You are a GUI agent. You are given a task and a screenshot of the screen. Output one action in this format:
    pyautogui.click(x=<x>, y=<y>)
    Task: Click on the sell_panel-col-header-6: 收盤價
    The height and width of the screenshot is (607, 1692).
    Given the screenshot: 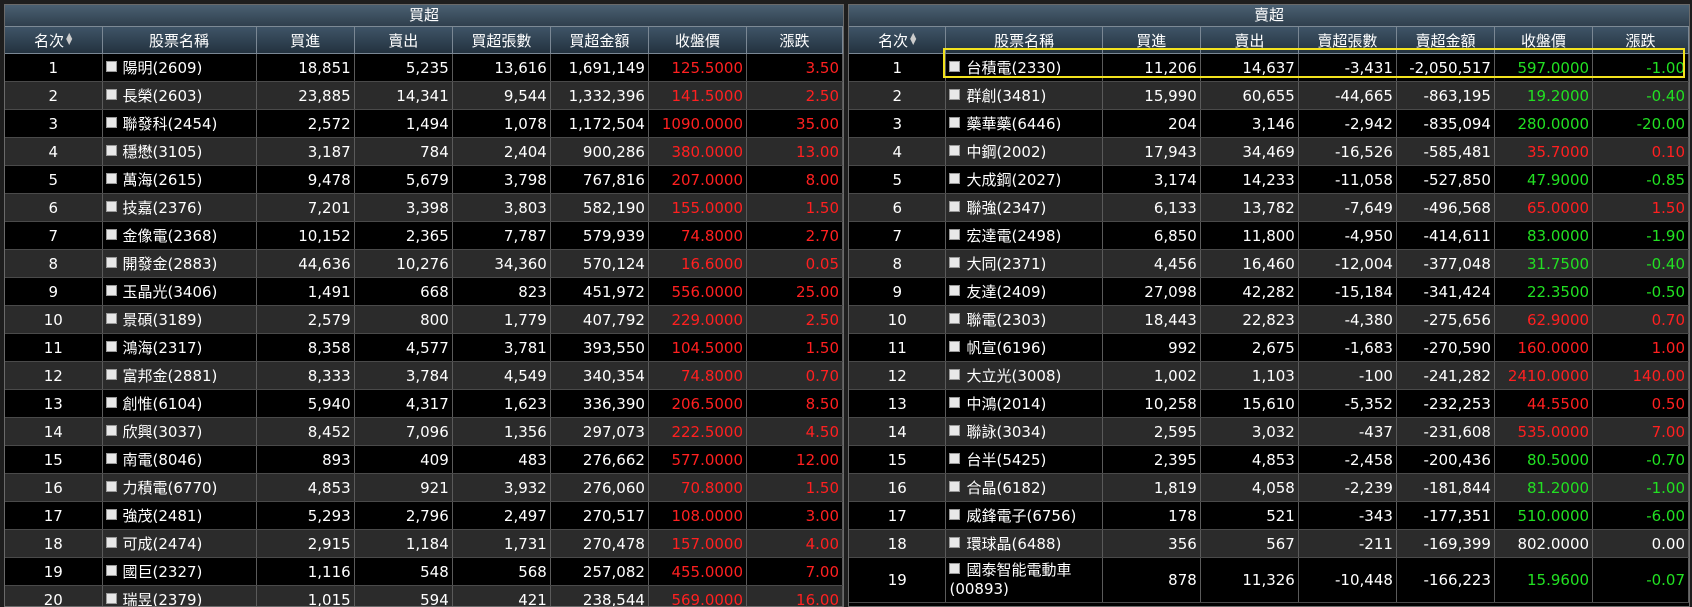 What is the action you would take?
    pyautogui.click(x=1543, y=40)
    